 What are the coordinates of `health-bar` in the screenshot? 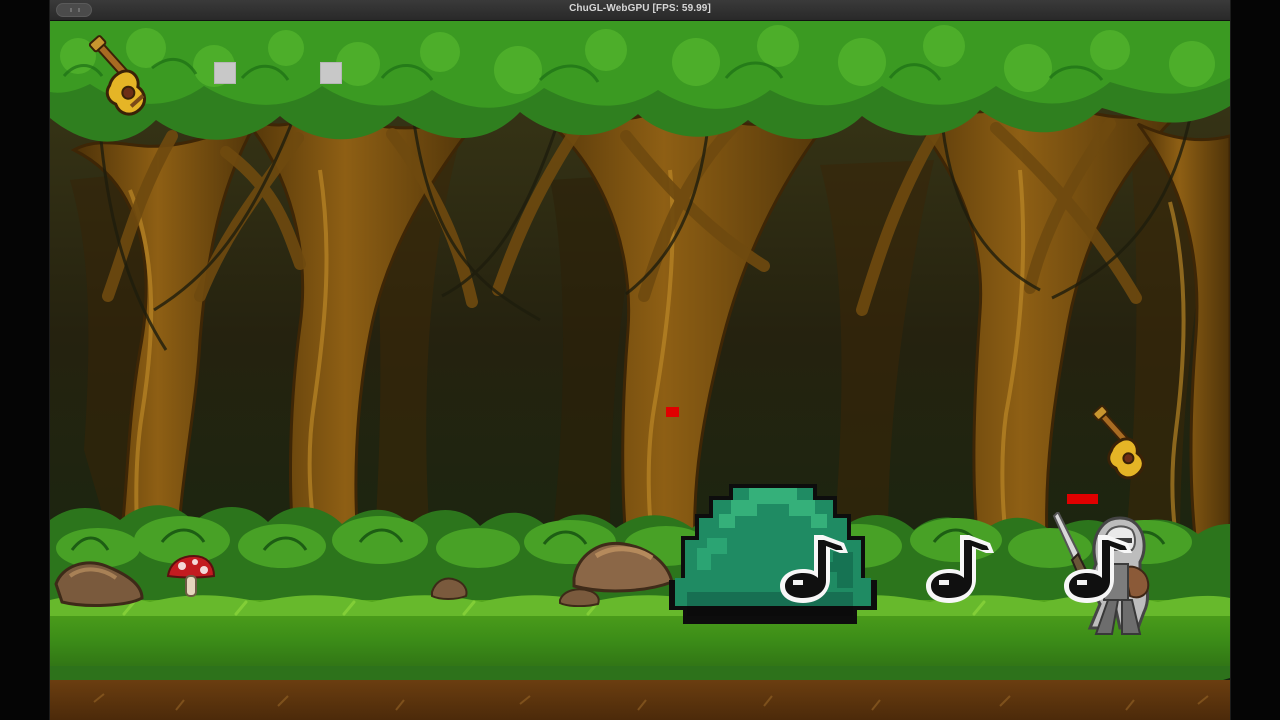 It's located at (1082, 499).